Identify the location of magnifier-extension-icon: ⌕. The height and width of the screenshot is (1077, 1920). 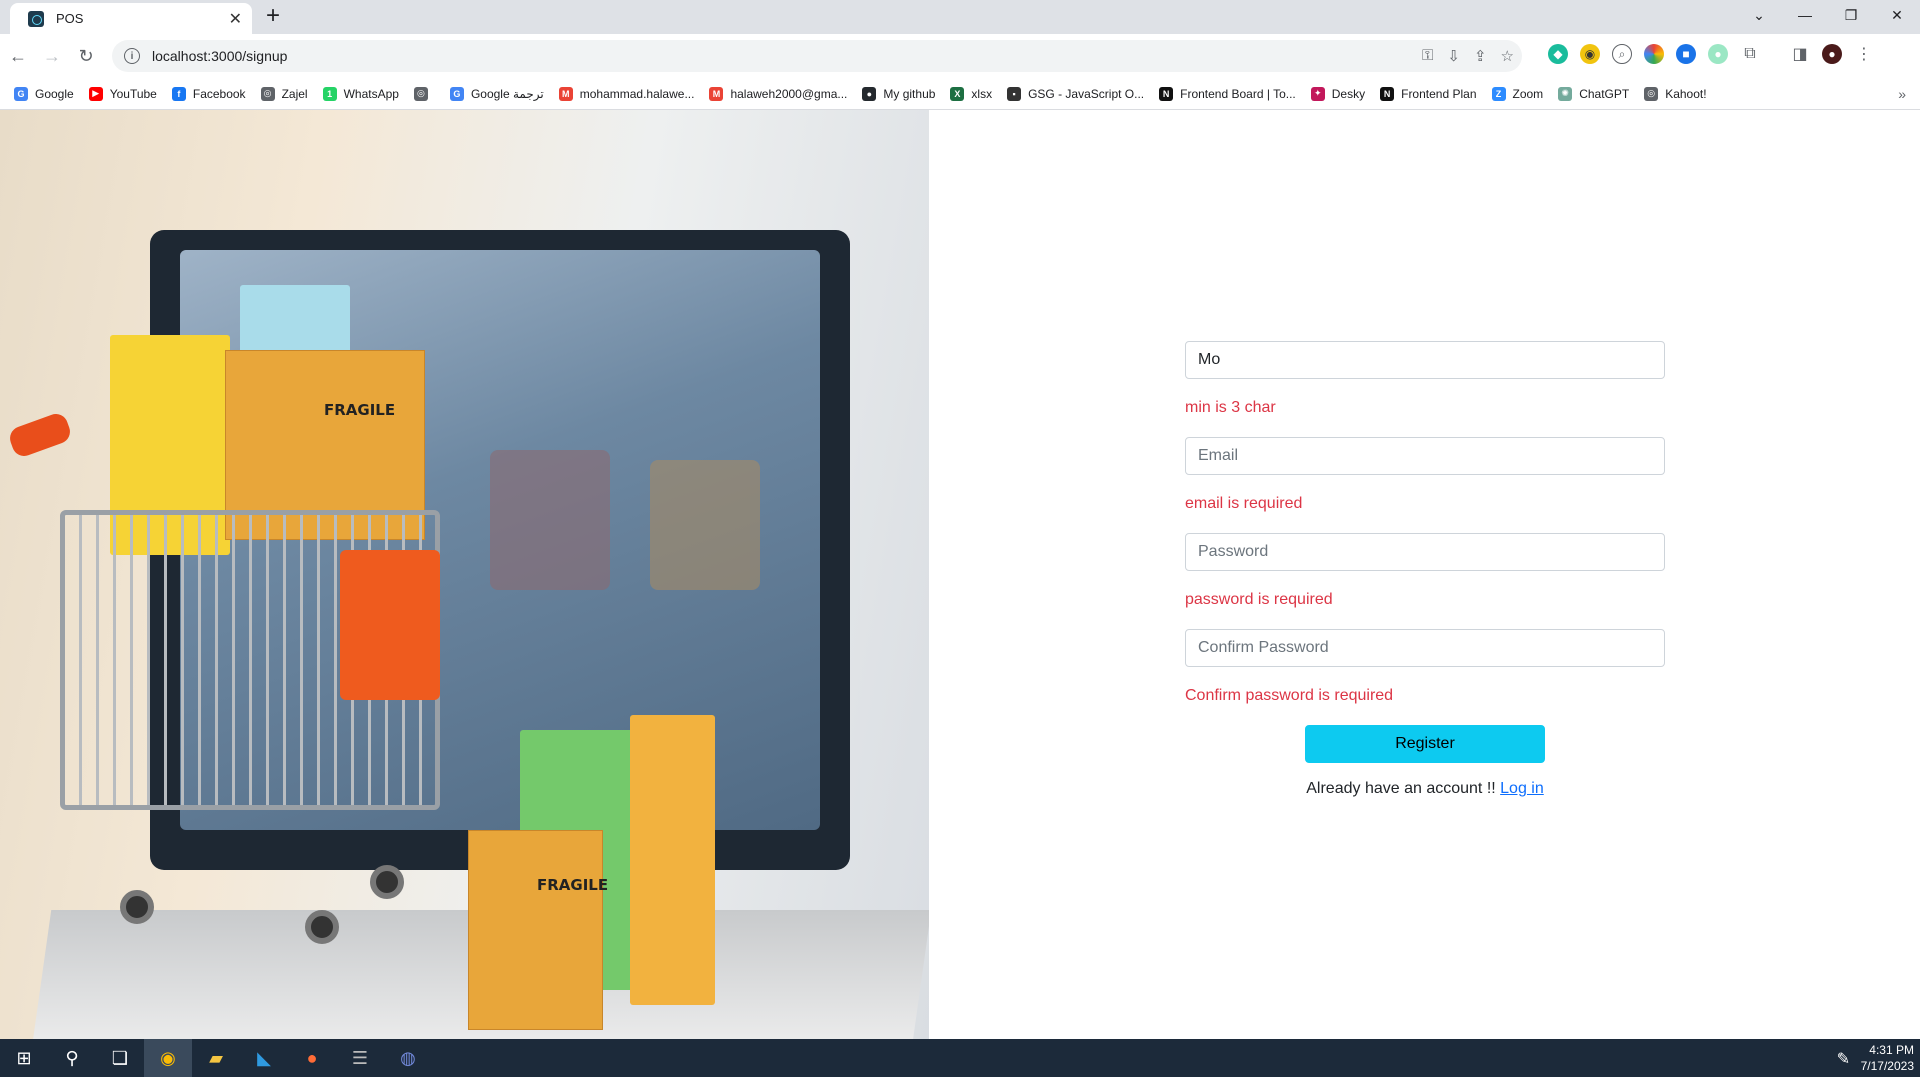
(1622, 54).